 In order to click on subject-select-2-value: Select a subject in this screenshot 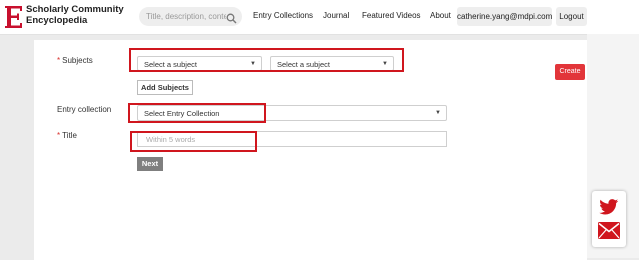, I will do `click(303, 64)`.